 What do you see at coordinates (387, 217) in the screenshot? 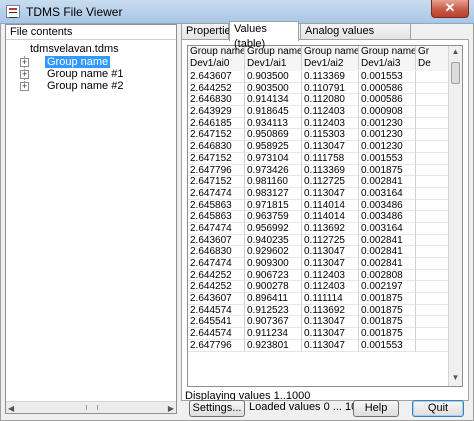
I see `table-cell: 0.003486` at bounding box center [387, 217].